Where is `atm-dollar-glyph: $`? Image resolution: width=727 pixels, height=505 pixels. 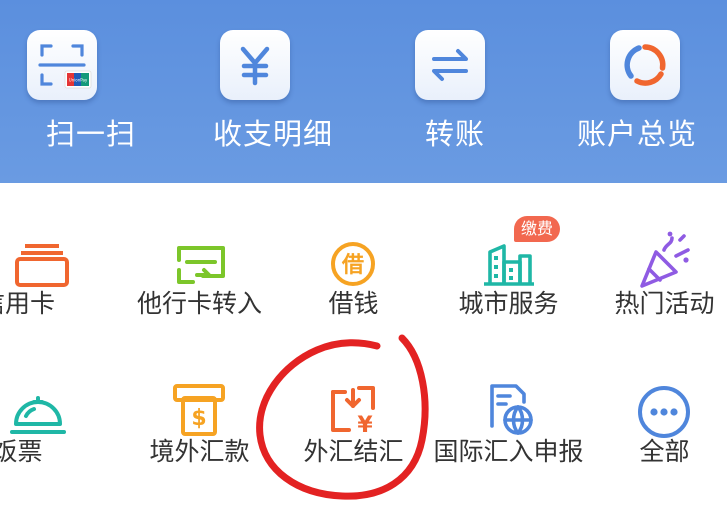 atm-dollar-glyph: $ is located at coordinates (198, 418).